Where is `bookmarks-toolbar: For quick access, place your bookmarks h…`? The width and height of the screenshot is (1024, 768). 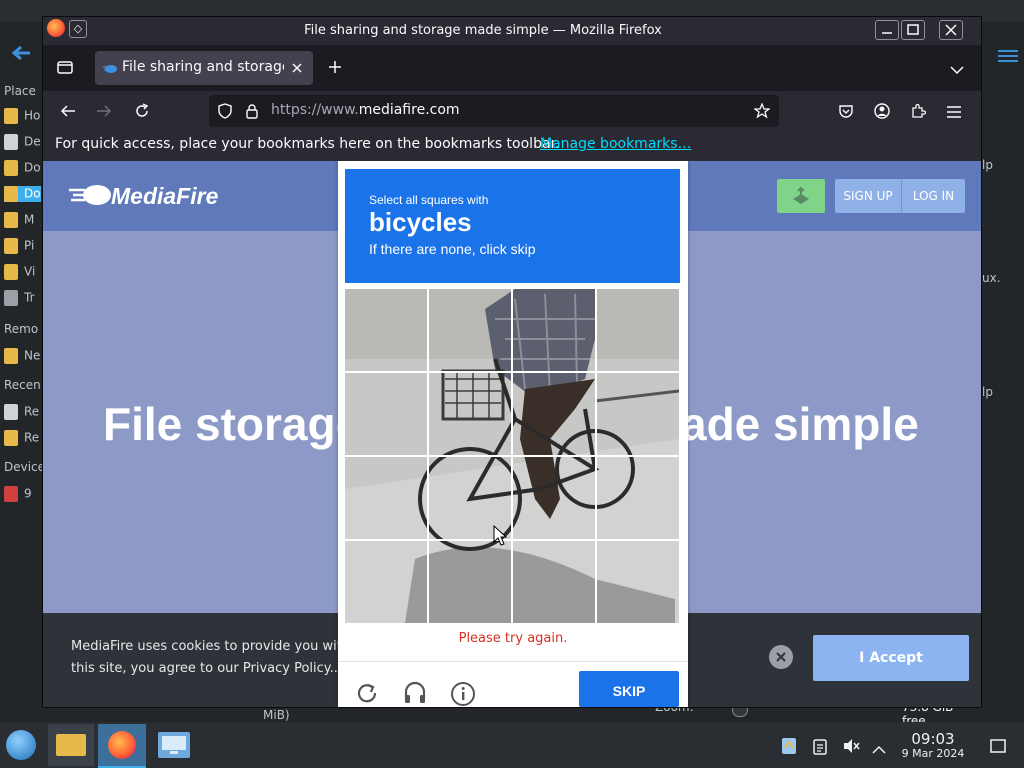 bookmarks-toolbar: For quick access, place your bookmarks h… is located at coordinates (512, 146).